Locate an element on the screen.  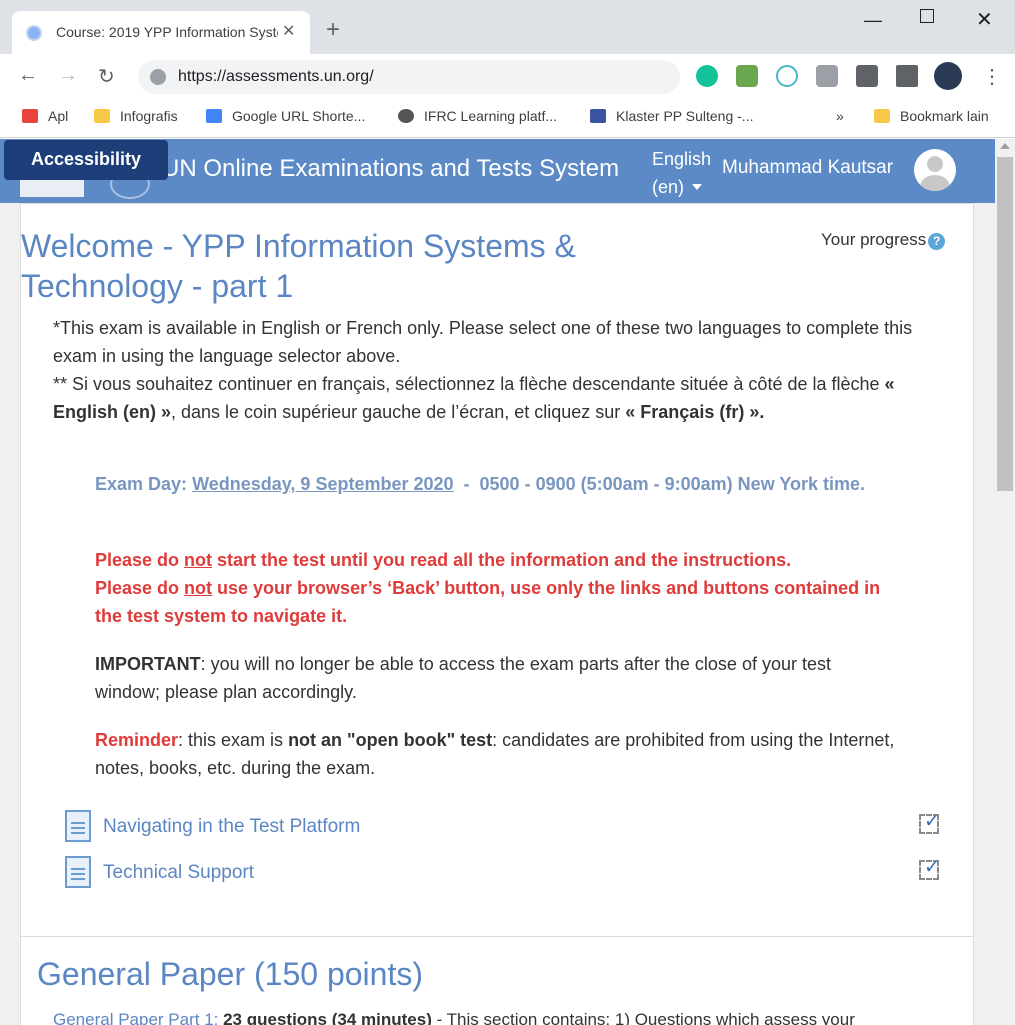
bookmark-label: Bookmark lain is located at coordinates (944, 116).